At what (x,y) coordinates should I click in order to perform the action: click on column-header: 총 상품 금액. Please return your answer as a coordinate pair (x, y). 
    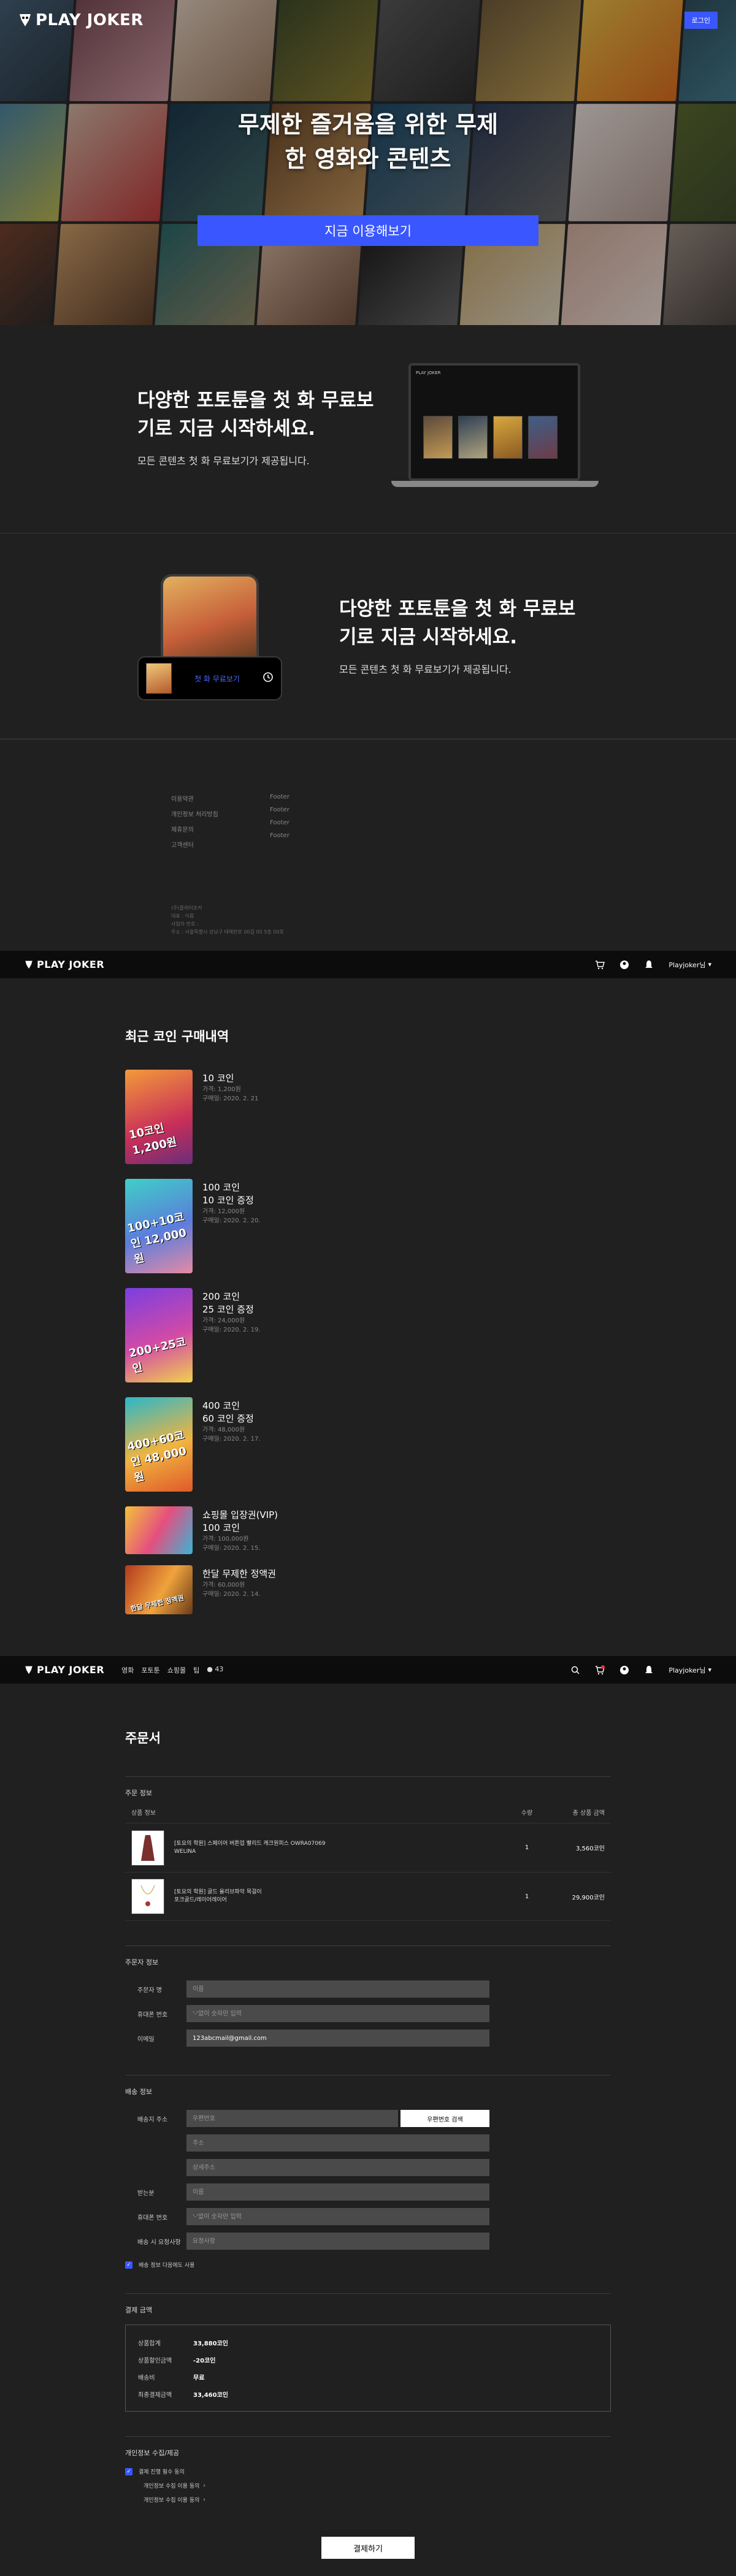
    Looking at the image, I should click on (588, 1813).